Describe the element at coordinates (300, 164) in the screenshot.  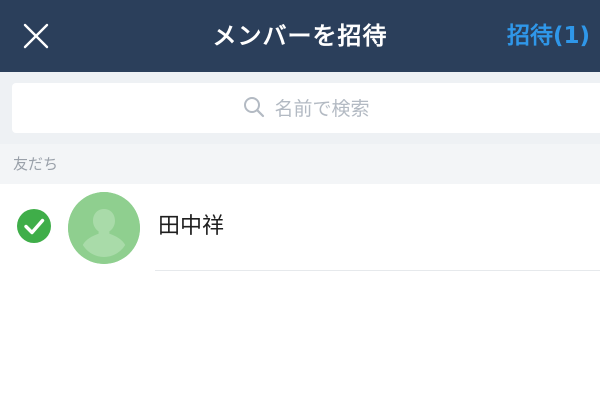
I see `section-header-friends: 友だち` at that location.